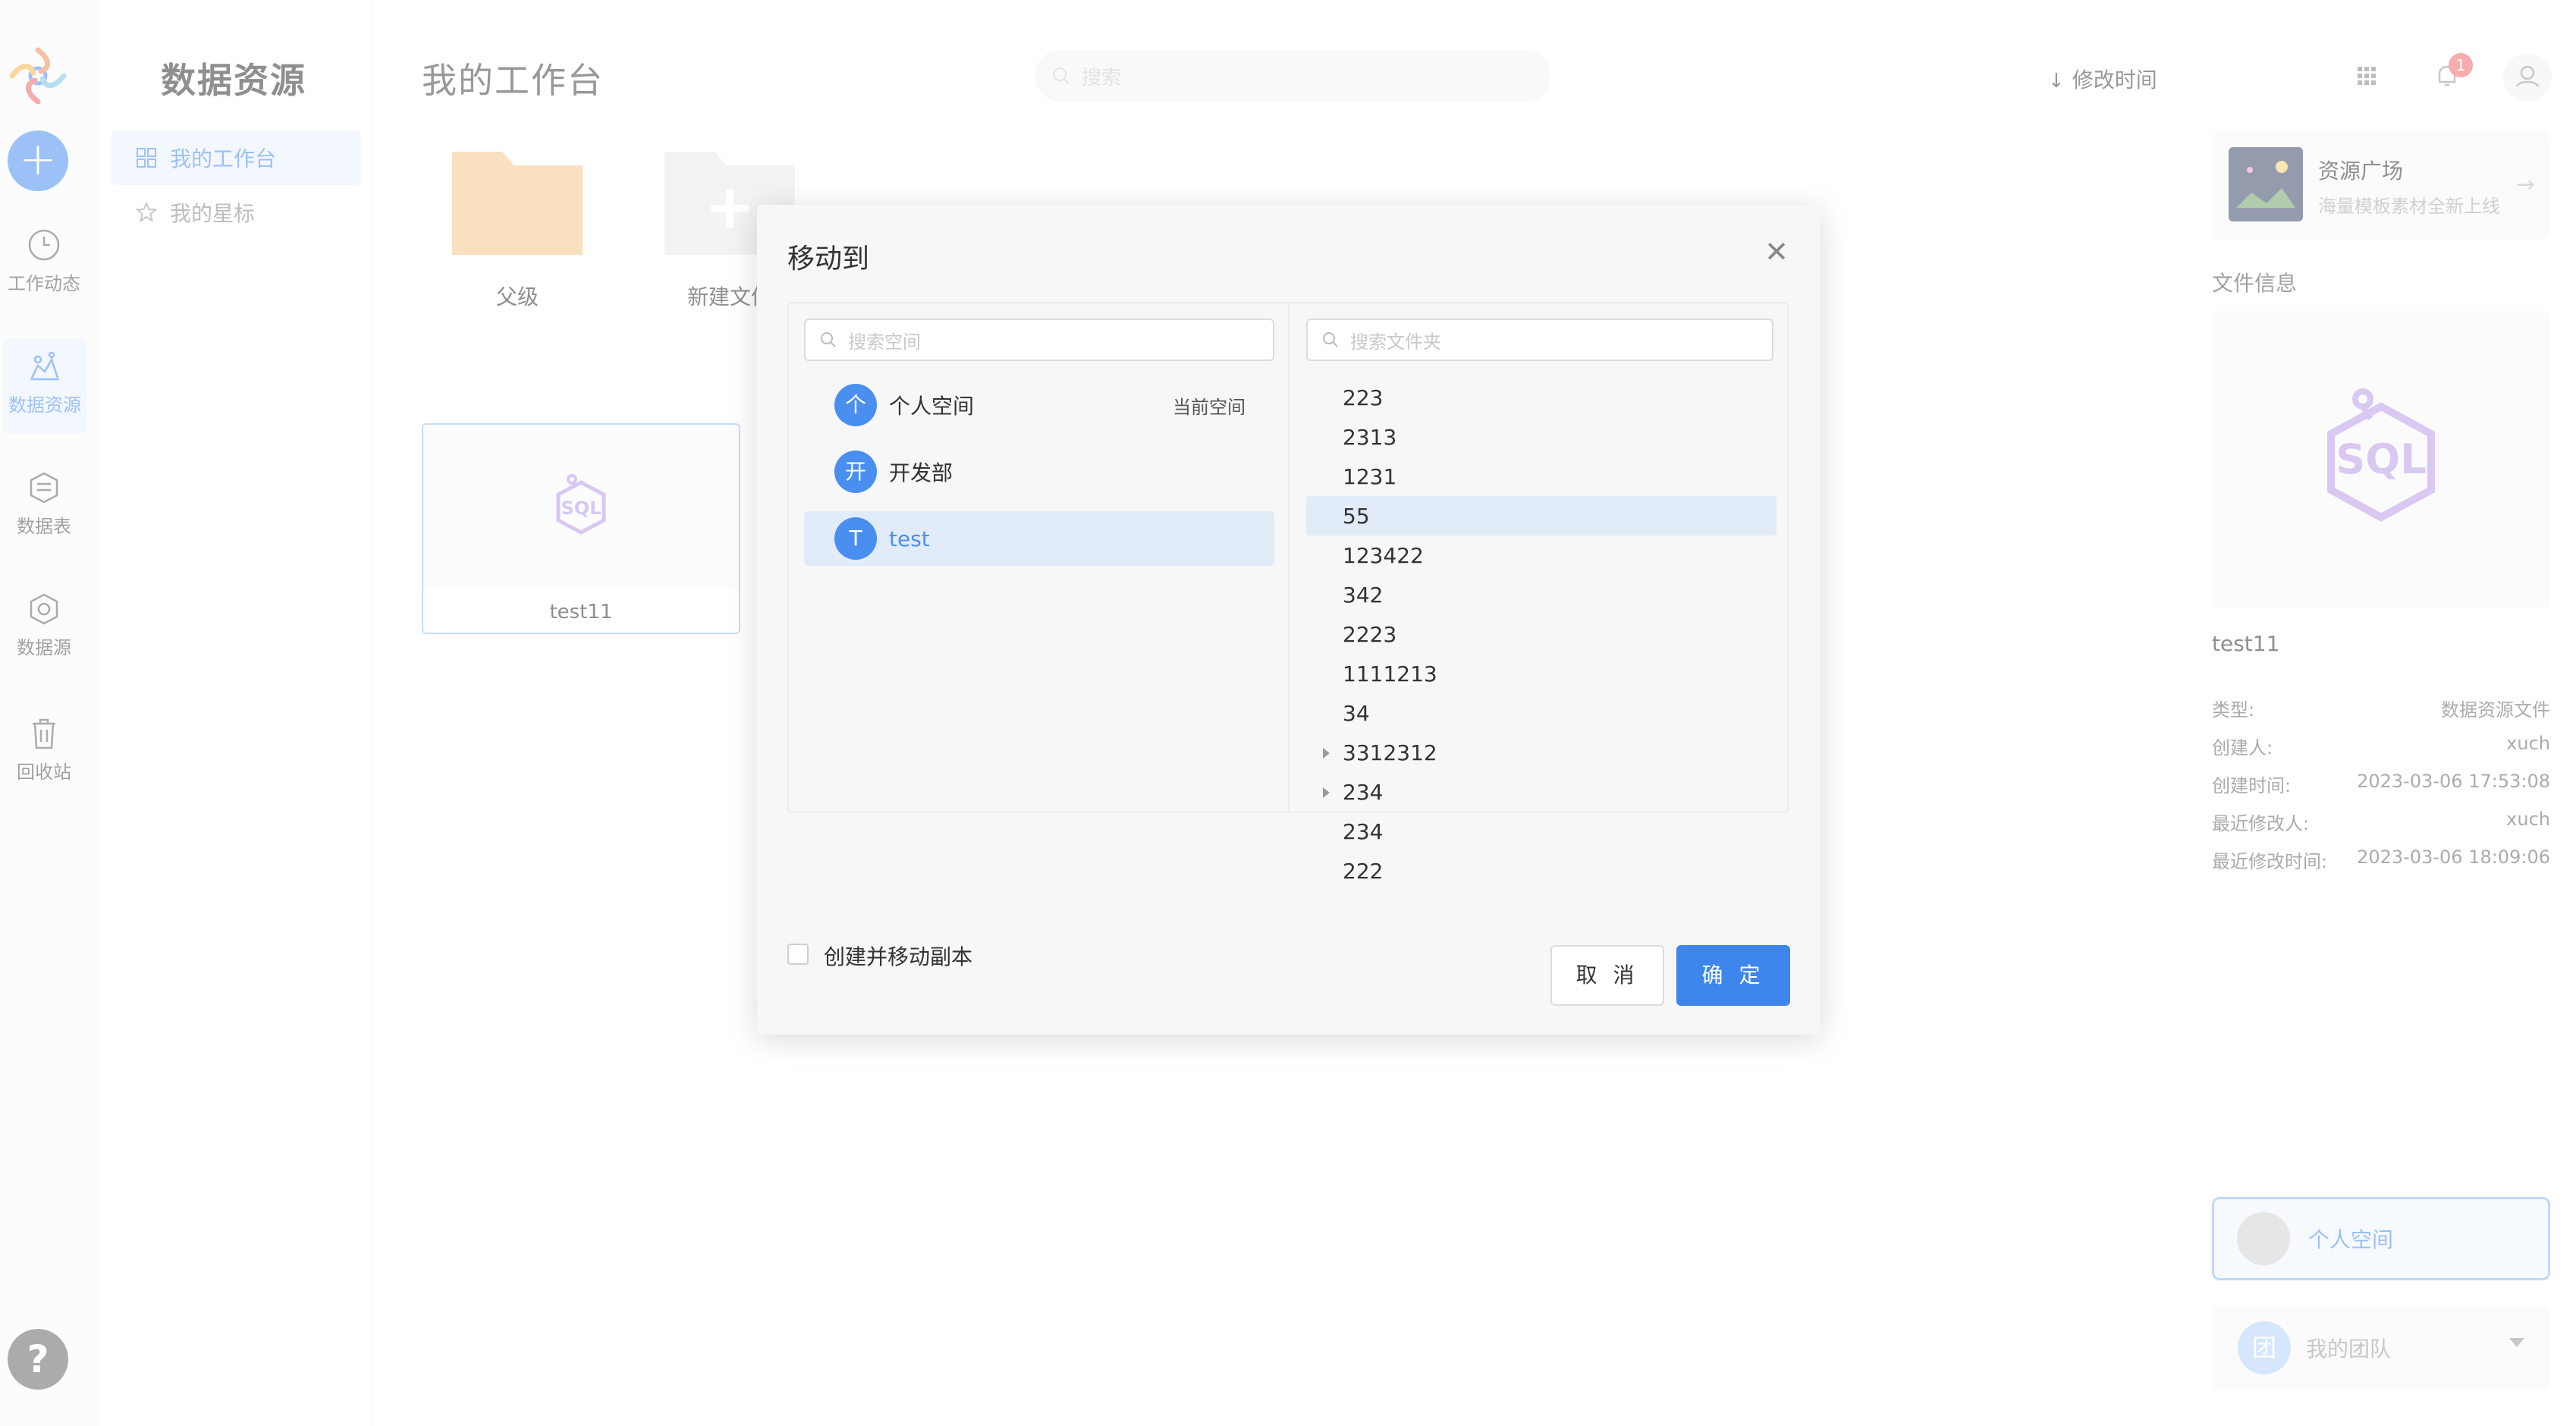 This screenshot has width=2576, height=1426. I want to click on space-avatar: T, so click(855, 538).